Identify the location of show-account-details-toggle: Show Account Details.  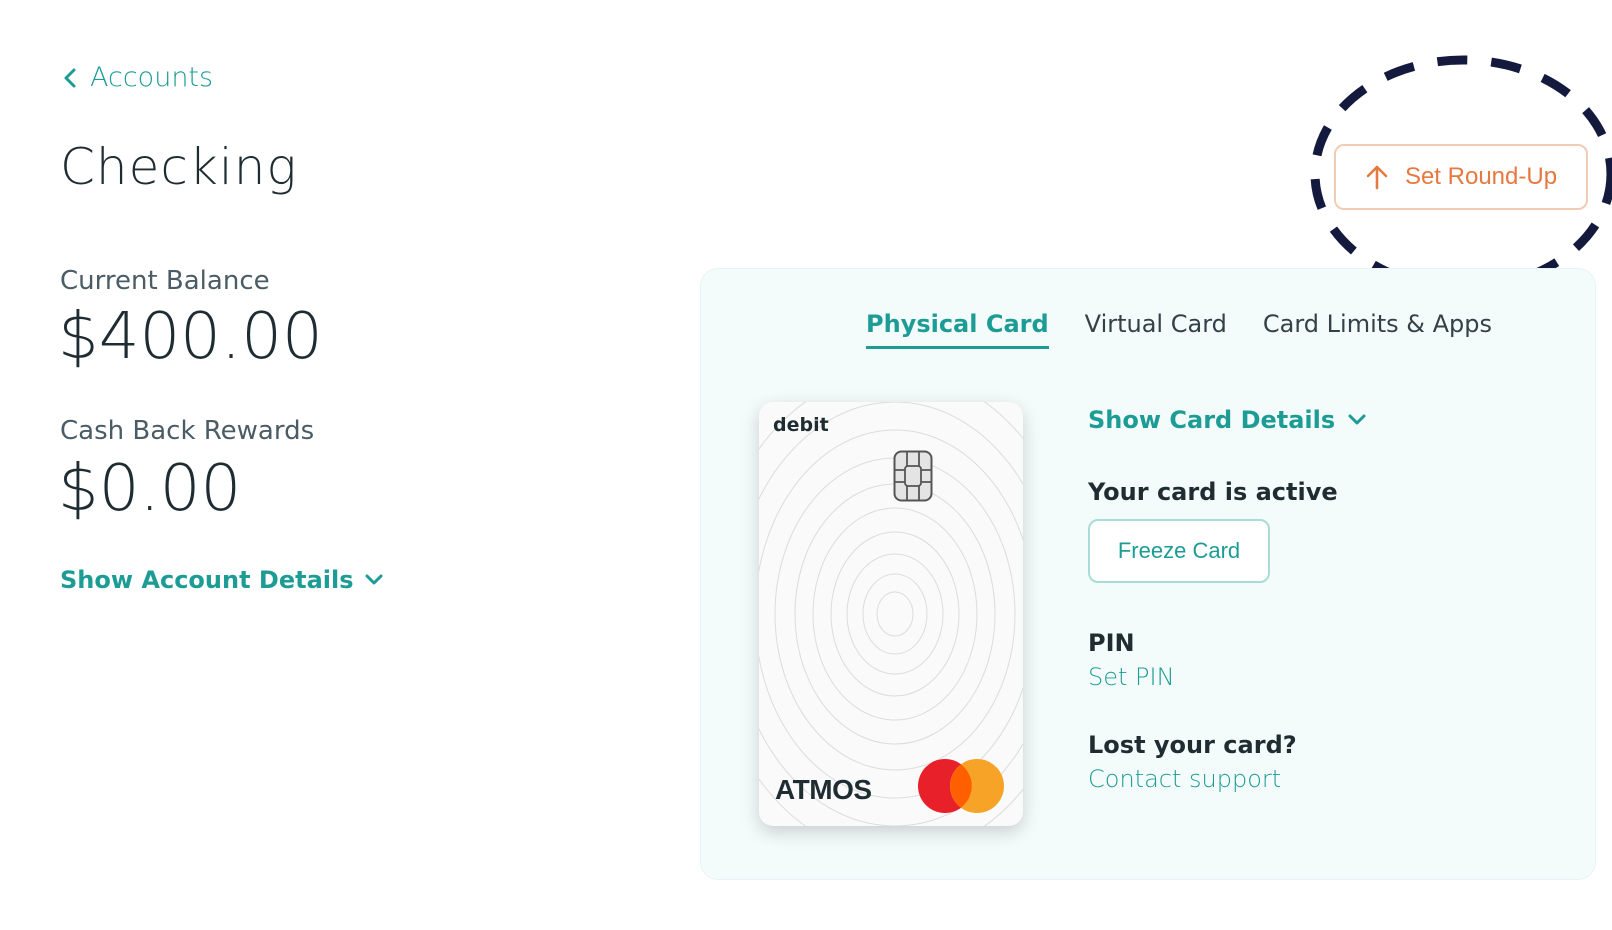
(222, 580).